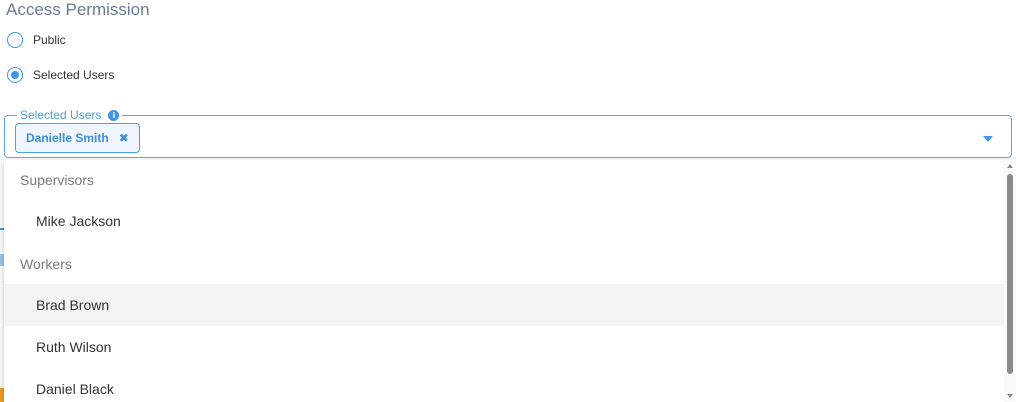 This screenshot has height=402, width=1016. What do you see at coordinates (49, 40) in the screenshot?
I see `radio-public-label: Public` at bounding box center [49, 40].